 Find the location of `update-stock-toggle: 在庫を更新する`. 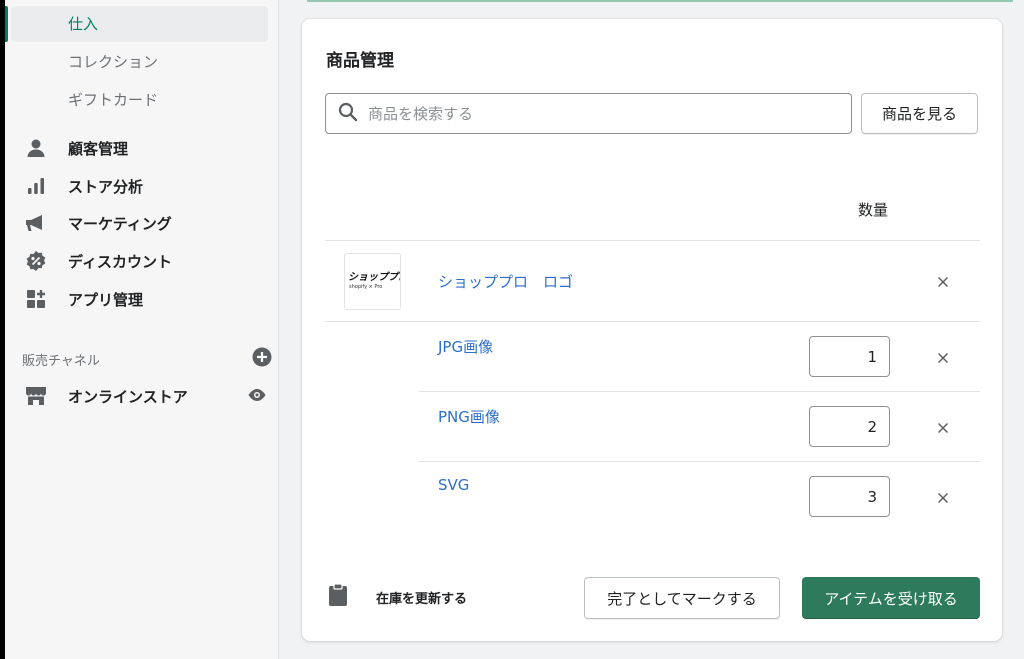

update-stock-toggle: 在庫を更新する is located at coordinates (397, 597).